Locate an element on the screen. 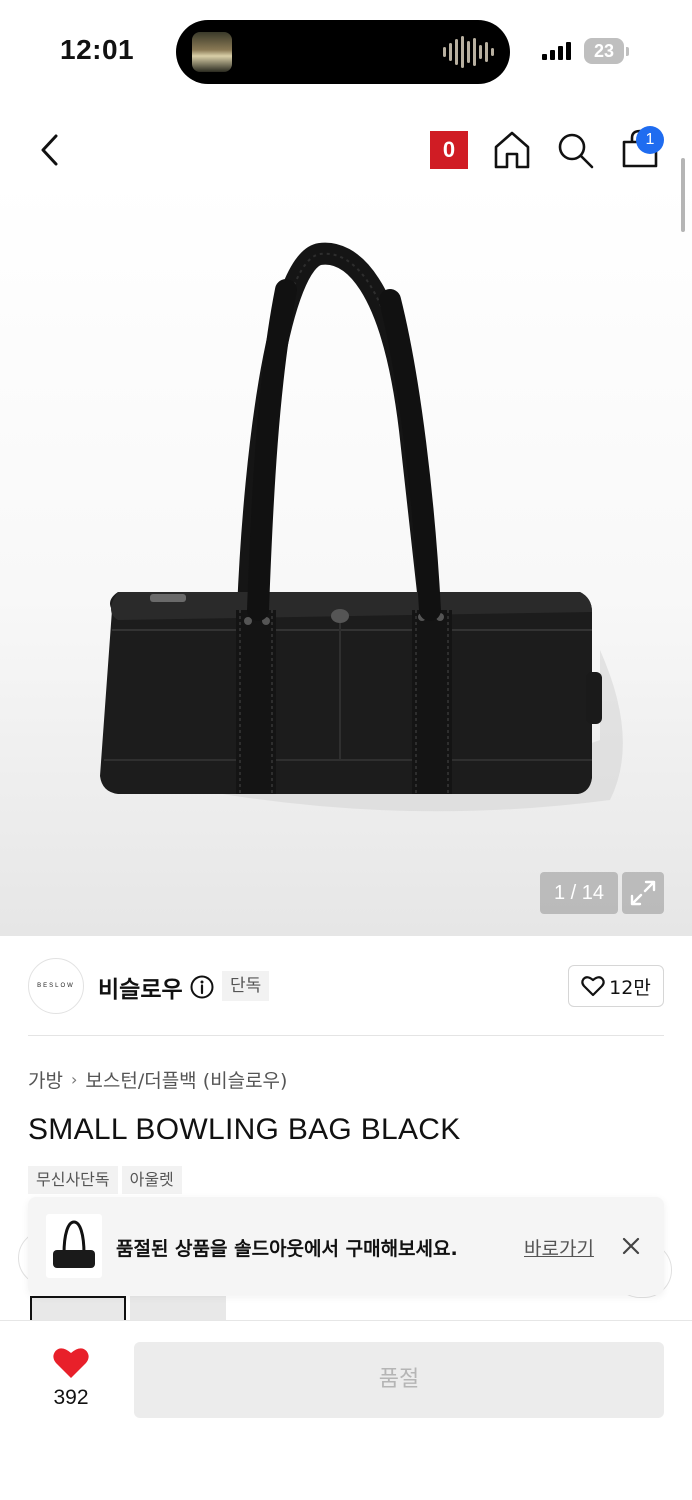 This screenshot has height=1500, width=692. toast-message: 품절된 상품을 솔드아웃에서 구매해보세요. is located at coordinates (287, 1249).